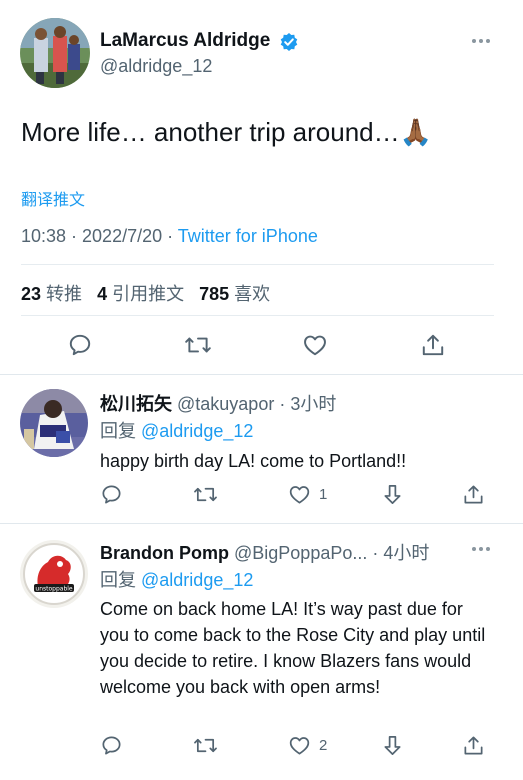  Describe the element at coordinates (53, 198) in the screenshot. I see `translate-link: 翻译推文` at that location.